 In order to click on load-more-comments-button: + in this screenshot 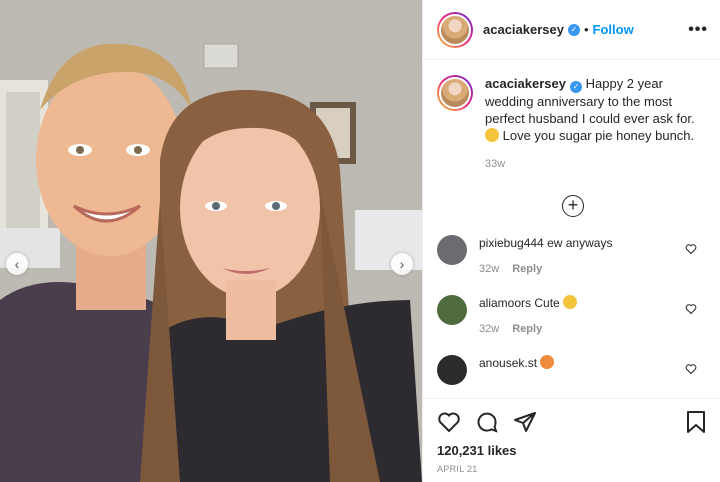, I will do `click(573, 206)`.